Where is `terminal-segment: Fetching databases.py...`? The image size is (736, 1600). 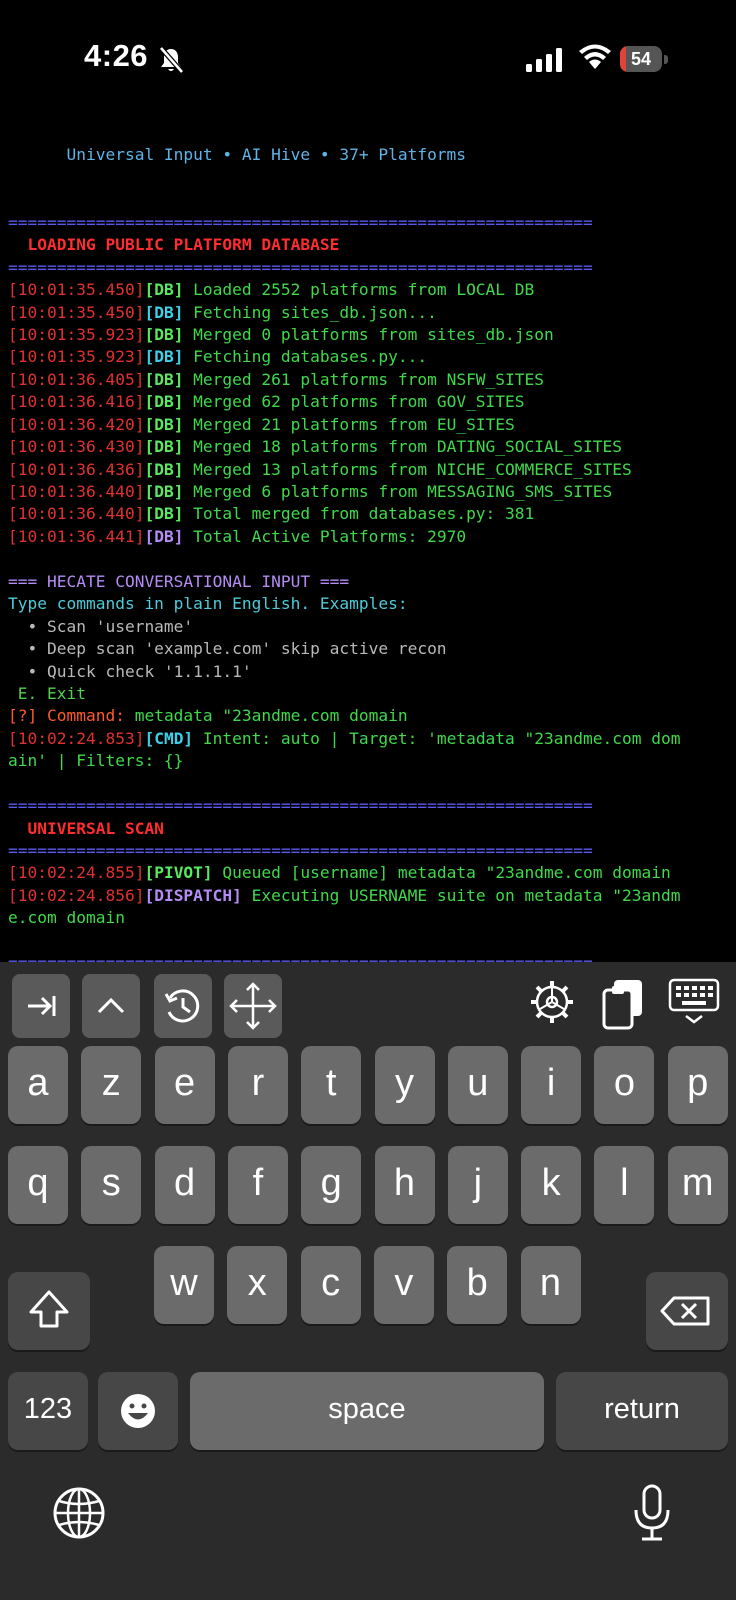
terminal-segment: Fetching databases.py... is located at coordinates (305, 357).